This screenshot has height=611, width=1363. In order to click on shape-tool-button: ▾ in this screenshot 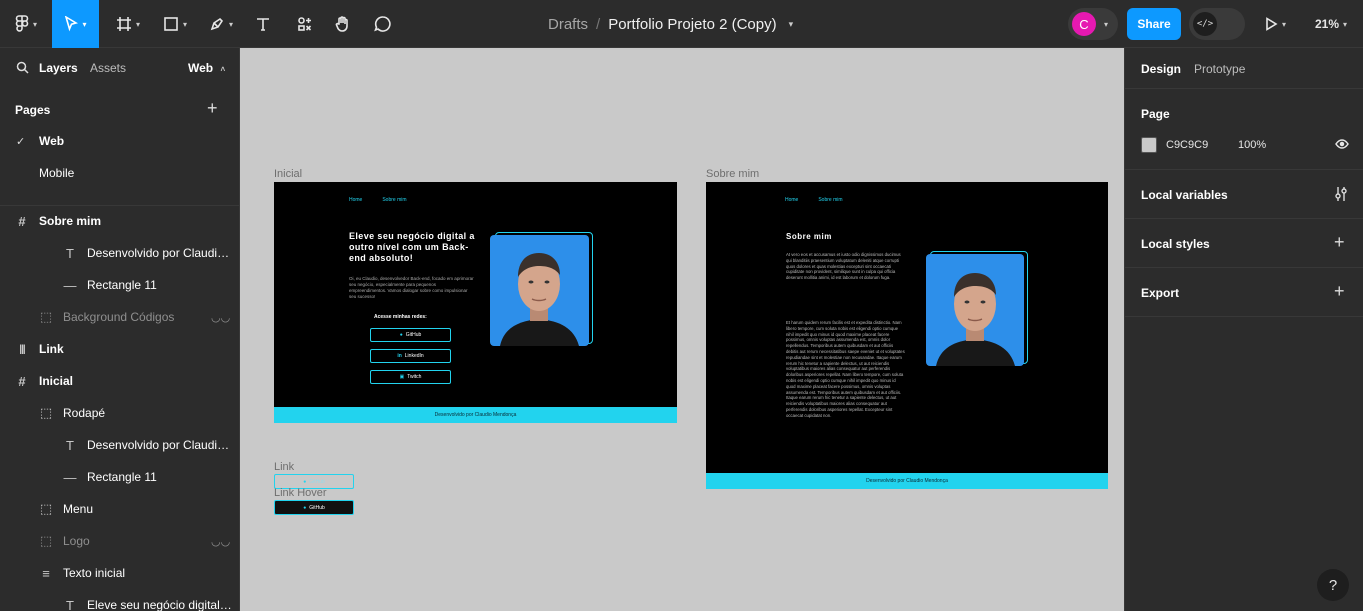, I will do `click(175, 24)`.